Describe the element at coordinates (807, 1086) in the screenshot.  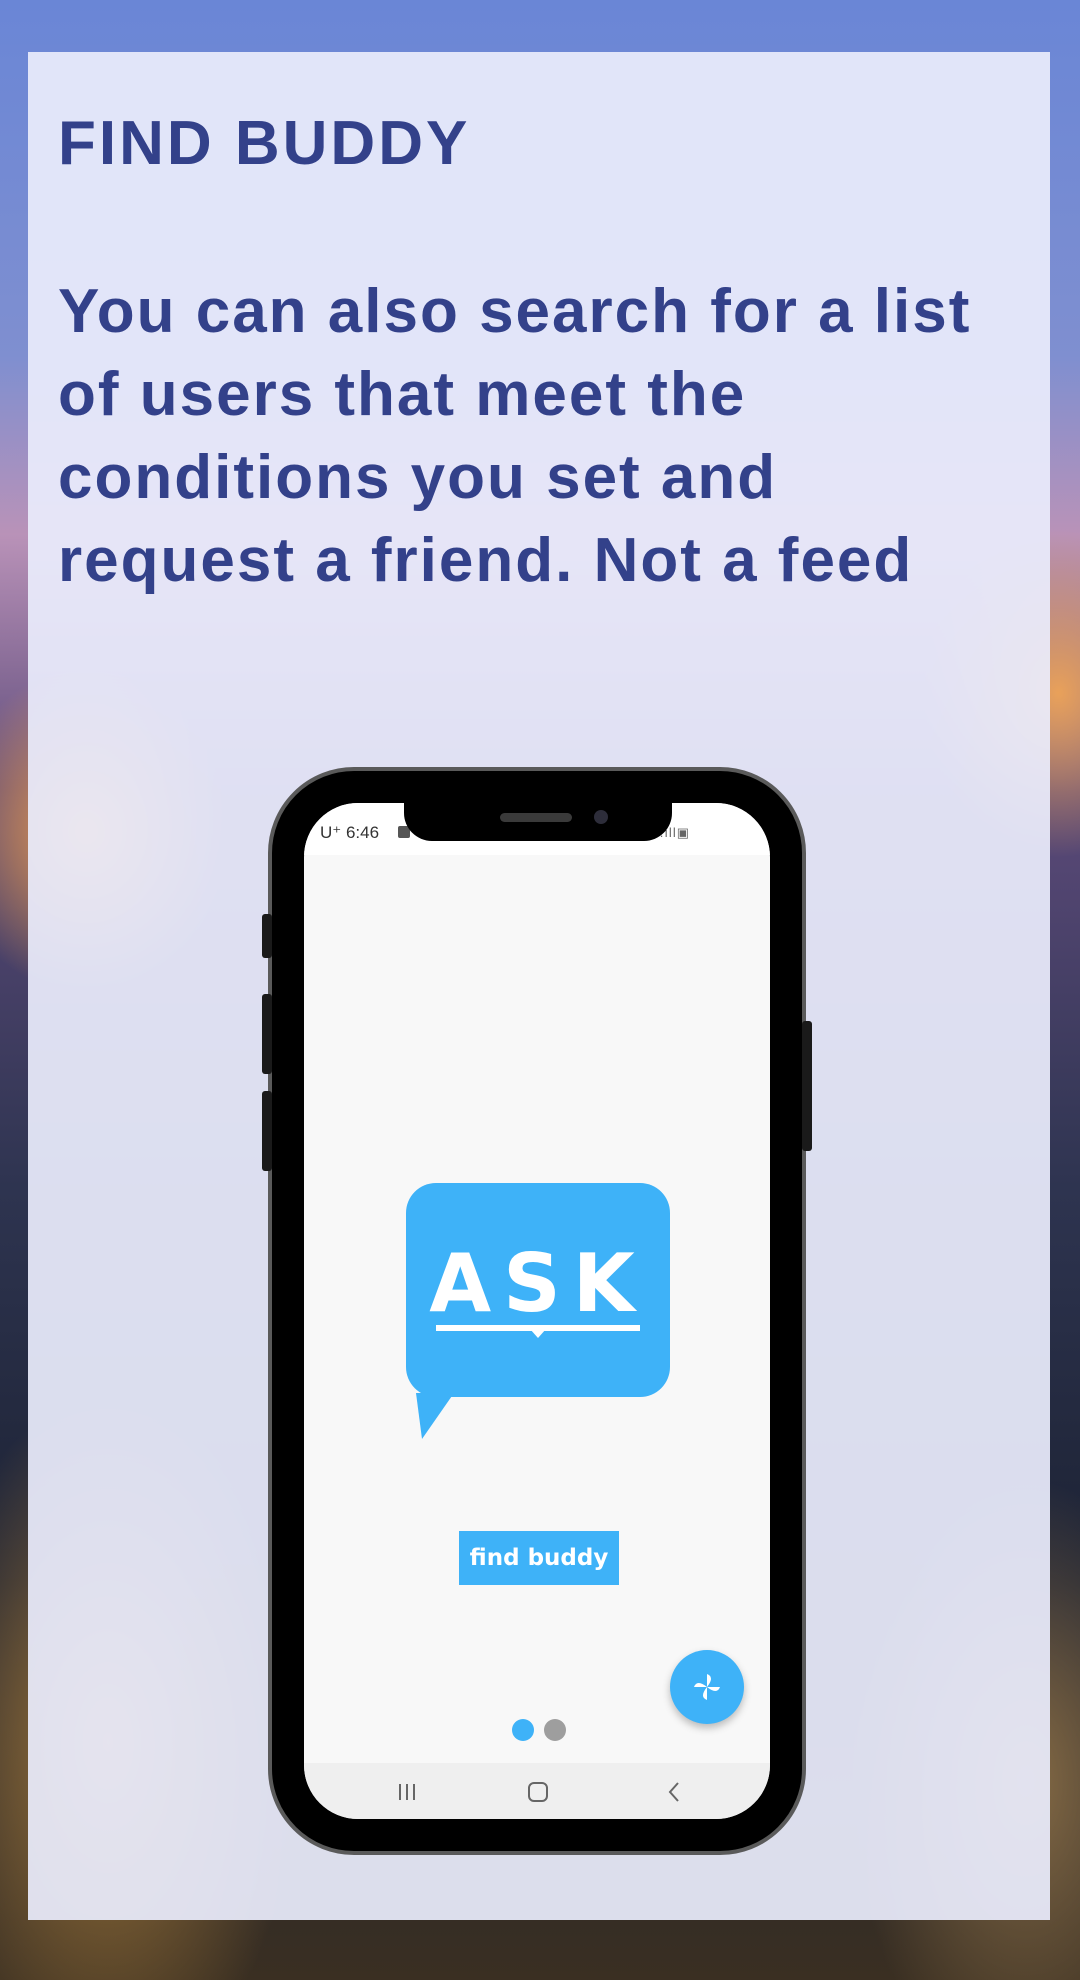
I see `power-button` at that location.